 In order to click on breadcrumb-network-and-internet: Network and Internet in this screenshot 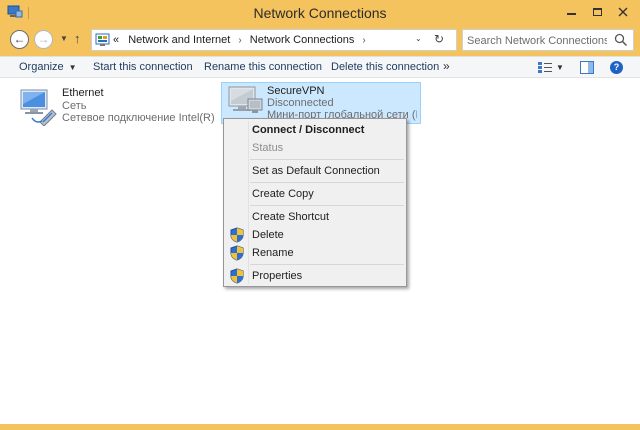, I will do `click(179, 40)`.